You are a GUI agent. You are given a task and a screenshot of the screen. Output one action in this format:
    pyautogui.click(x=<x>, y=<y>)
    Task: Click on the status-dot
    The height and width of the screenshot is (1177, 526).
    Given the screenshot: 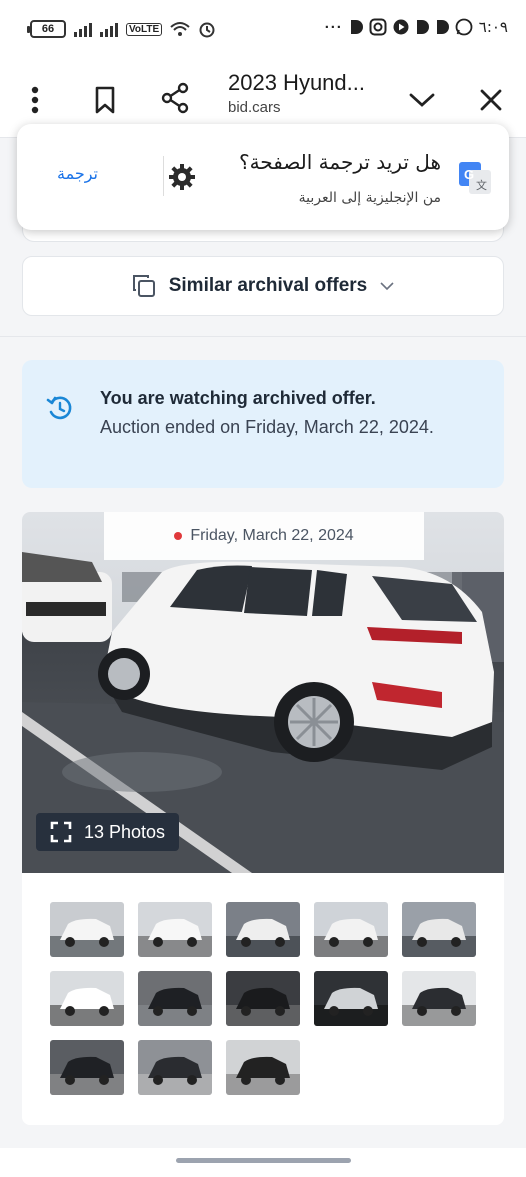 What is the action you would take?
    pyautogui.click(x=178, y=536)
    